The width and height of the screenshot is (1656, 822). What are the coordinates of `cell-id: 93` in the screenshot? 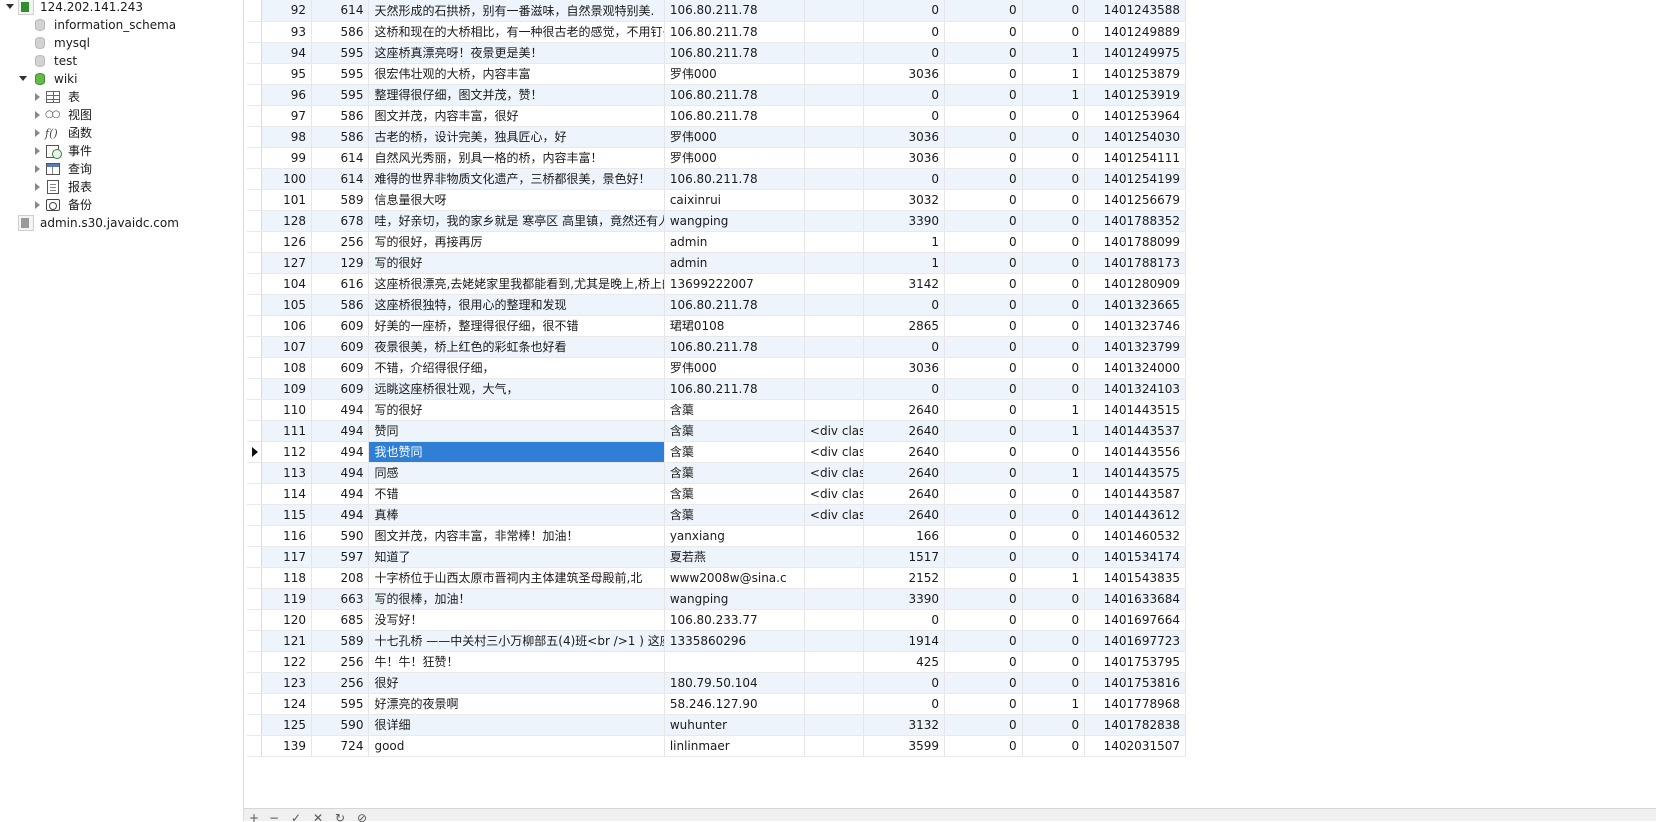 It's located at (287, 32).